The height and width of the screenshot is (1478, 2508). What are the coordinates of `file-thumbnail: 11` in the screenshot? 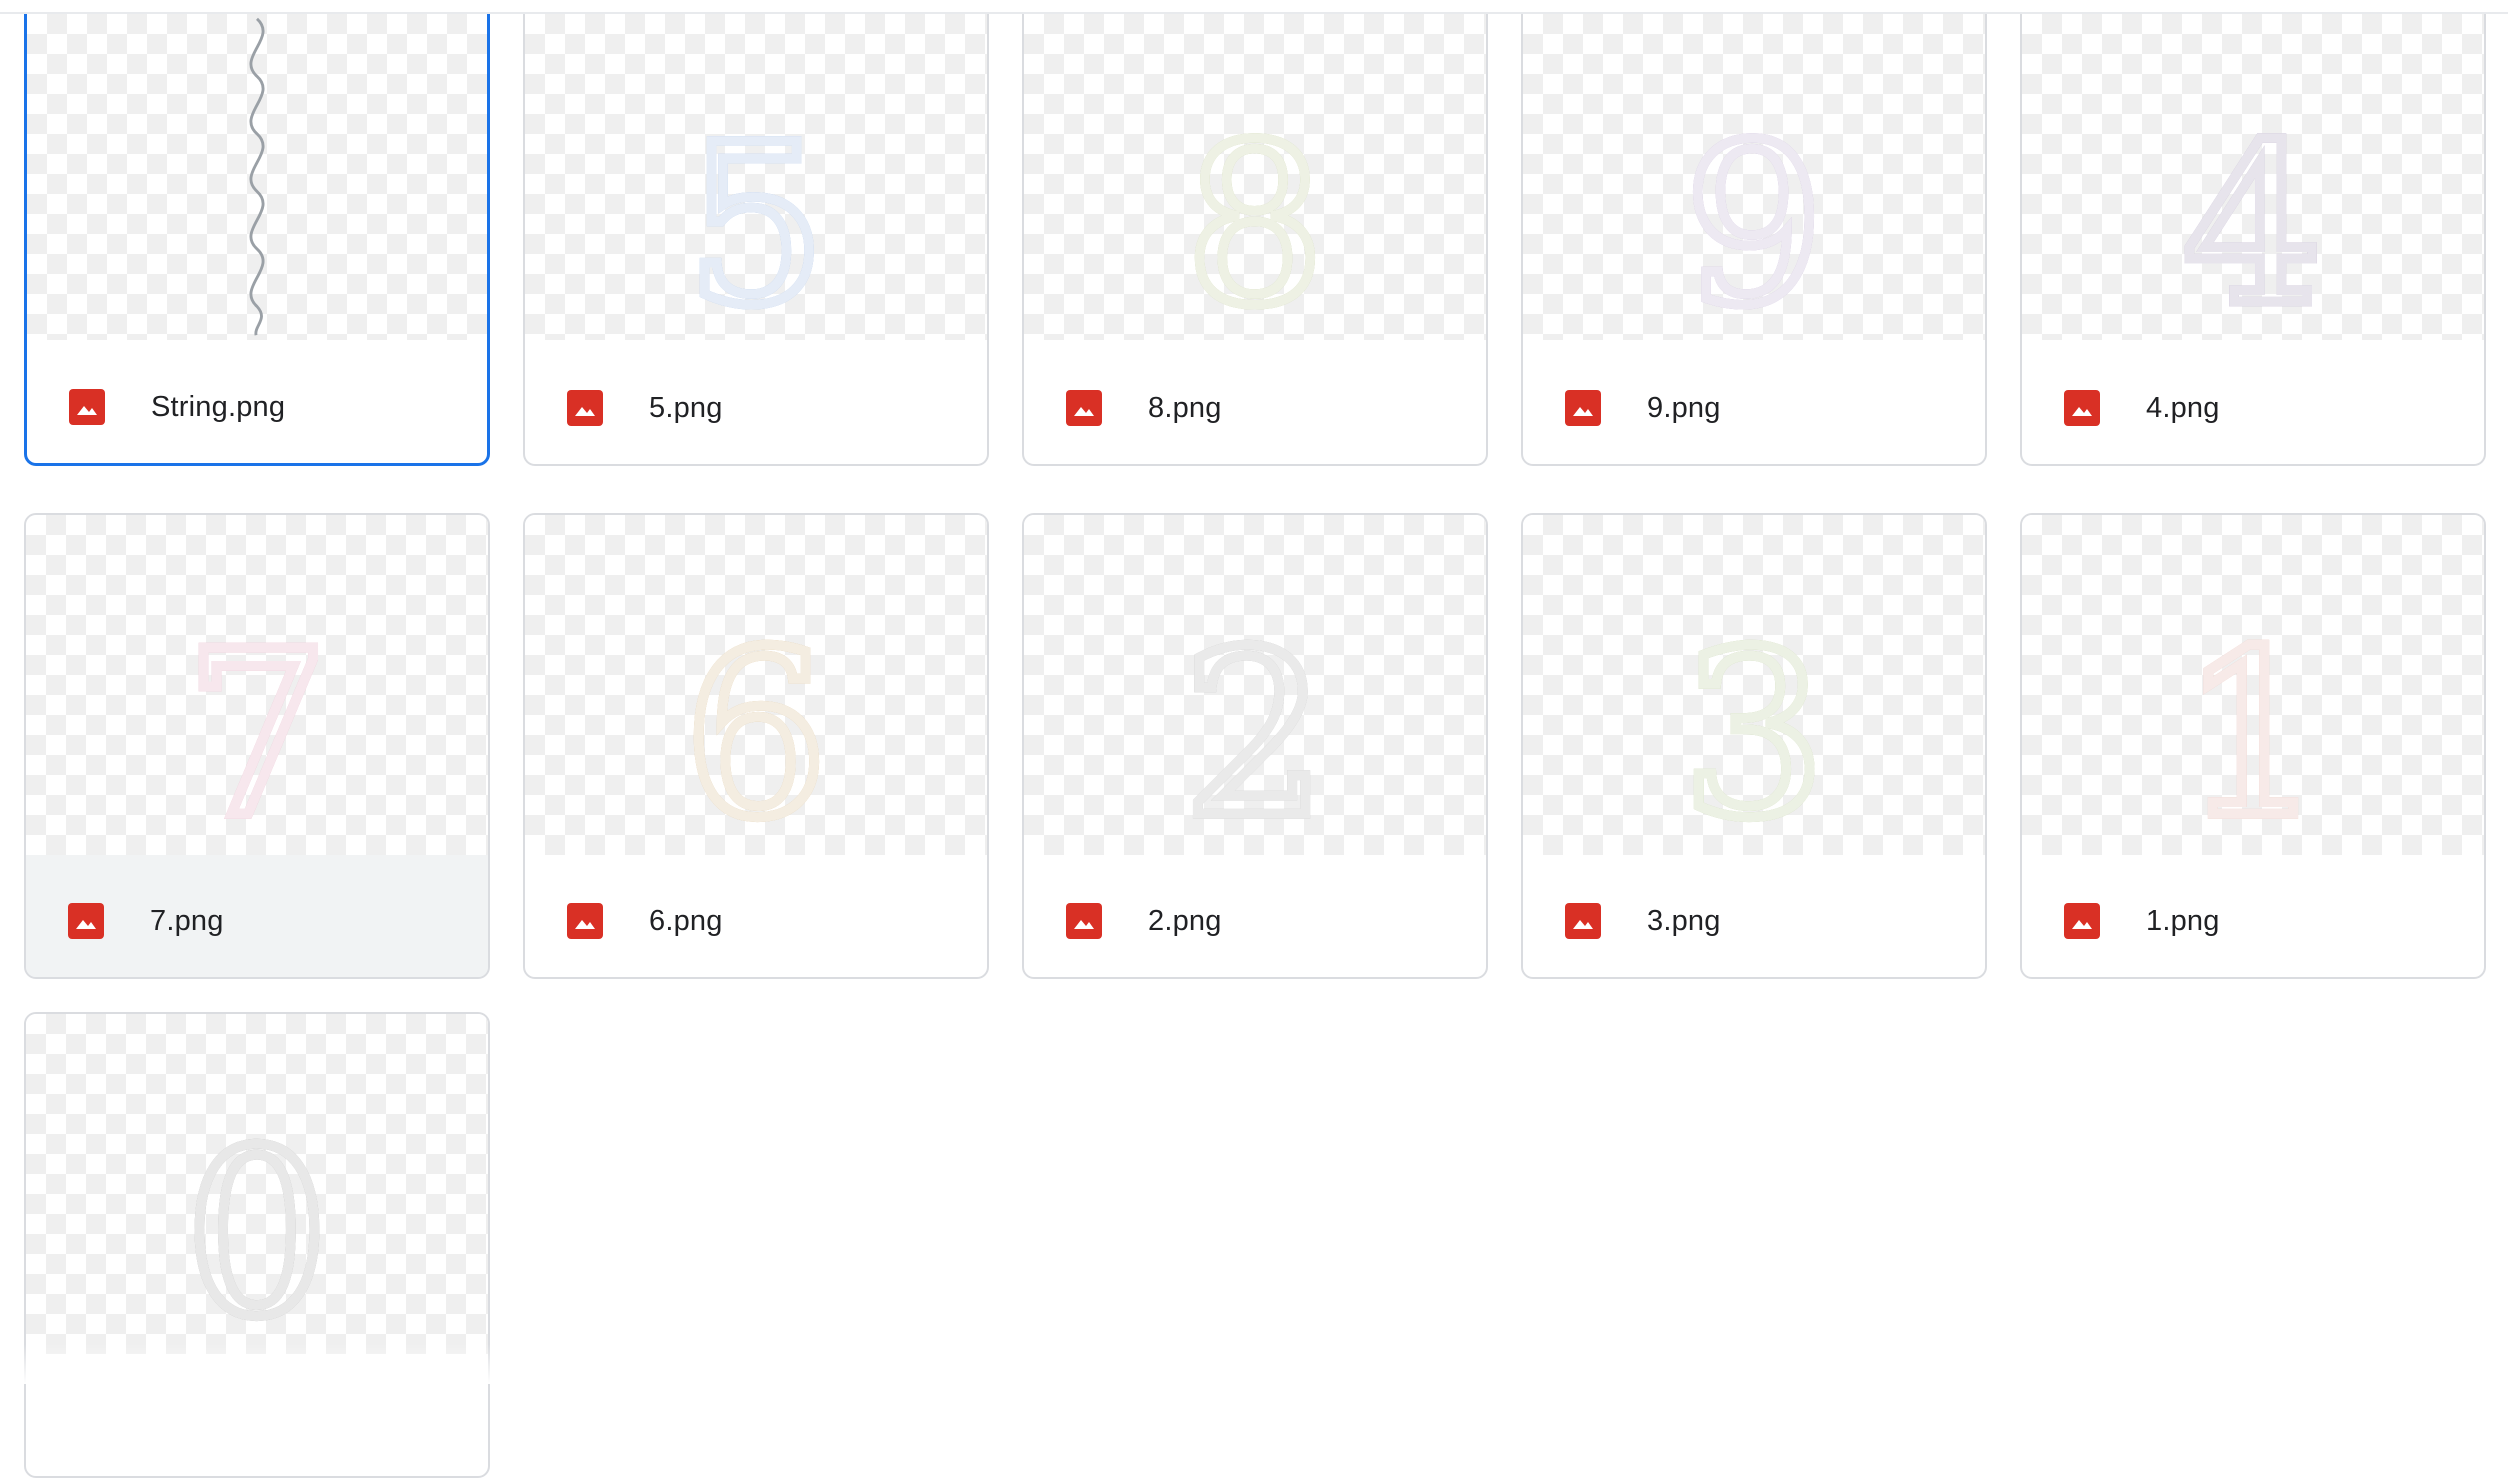 It's located at (2253, 685).